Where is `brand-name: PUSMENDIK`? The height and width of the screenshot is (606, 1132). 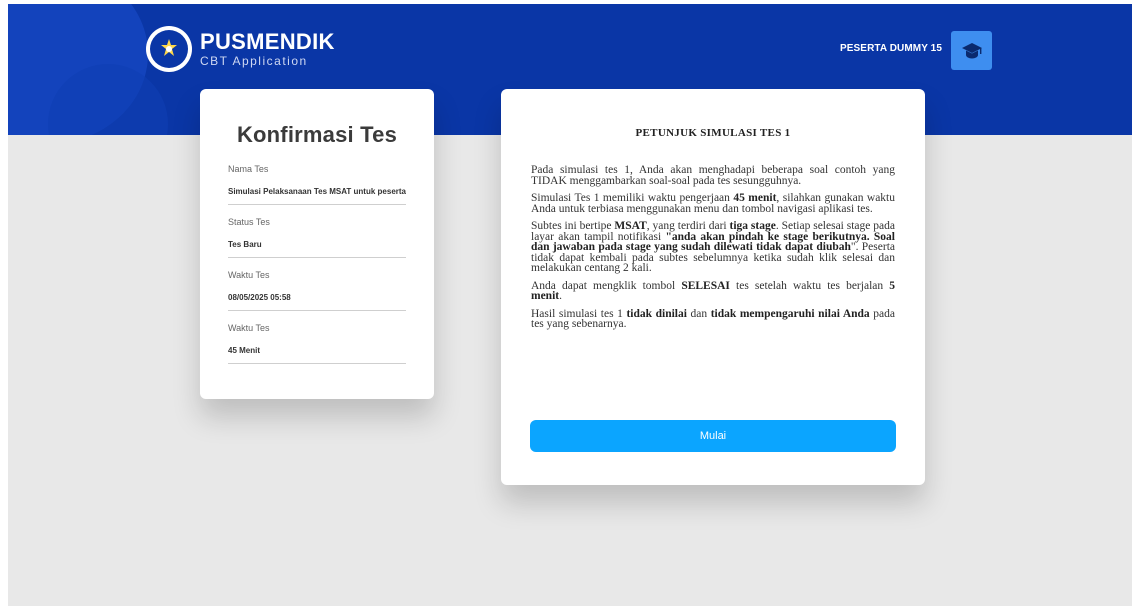 brand-name: PUSMENDIK is located at coordinates (267, 41).